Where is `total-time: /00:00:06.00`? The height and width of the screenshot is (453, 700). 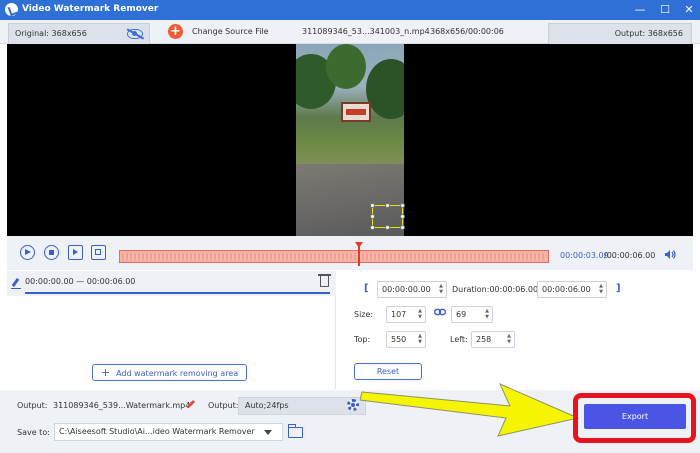 total-time: /00:00:06.00 is located at coordinates (630, 255).